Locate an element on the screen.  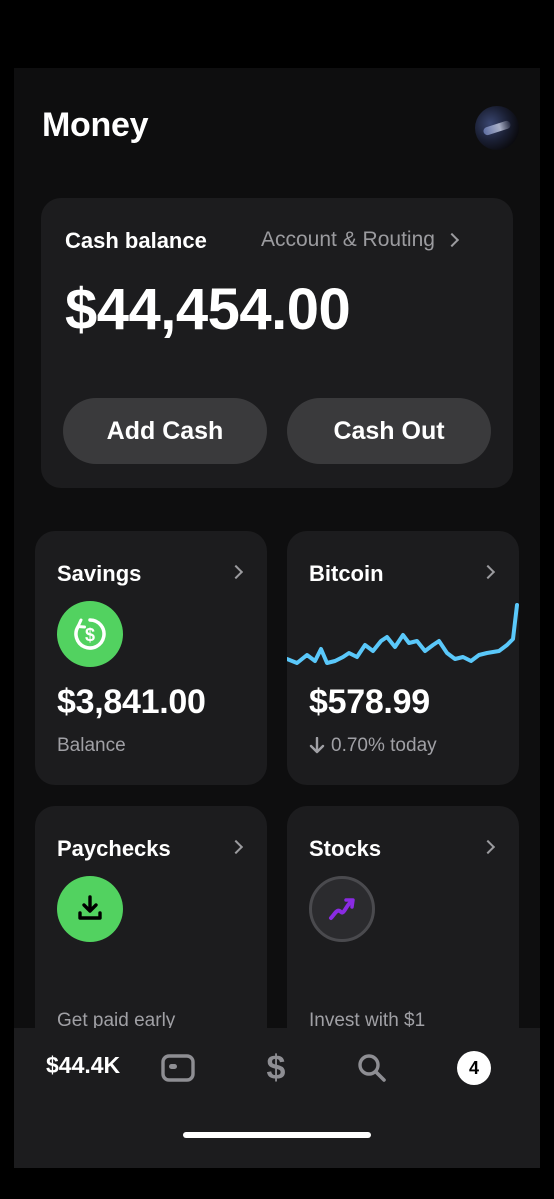
nav-balance: $44.4K is located at coordinates (83, 1065).